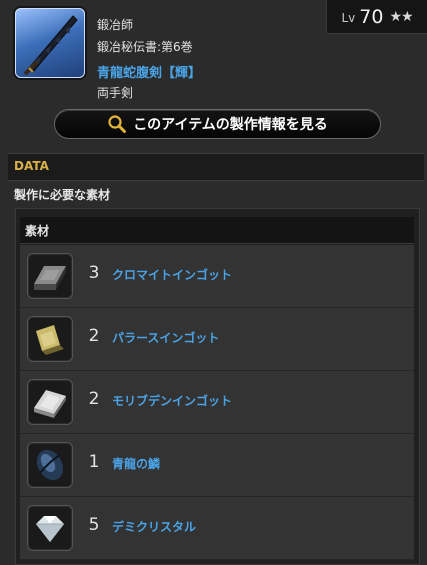  Describe the element at coordinates (115, 93) in the screenshot. I see `item-type: 両手剣` at that location.